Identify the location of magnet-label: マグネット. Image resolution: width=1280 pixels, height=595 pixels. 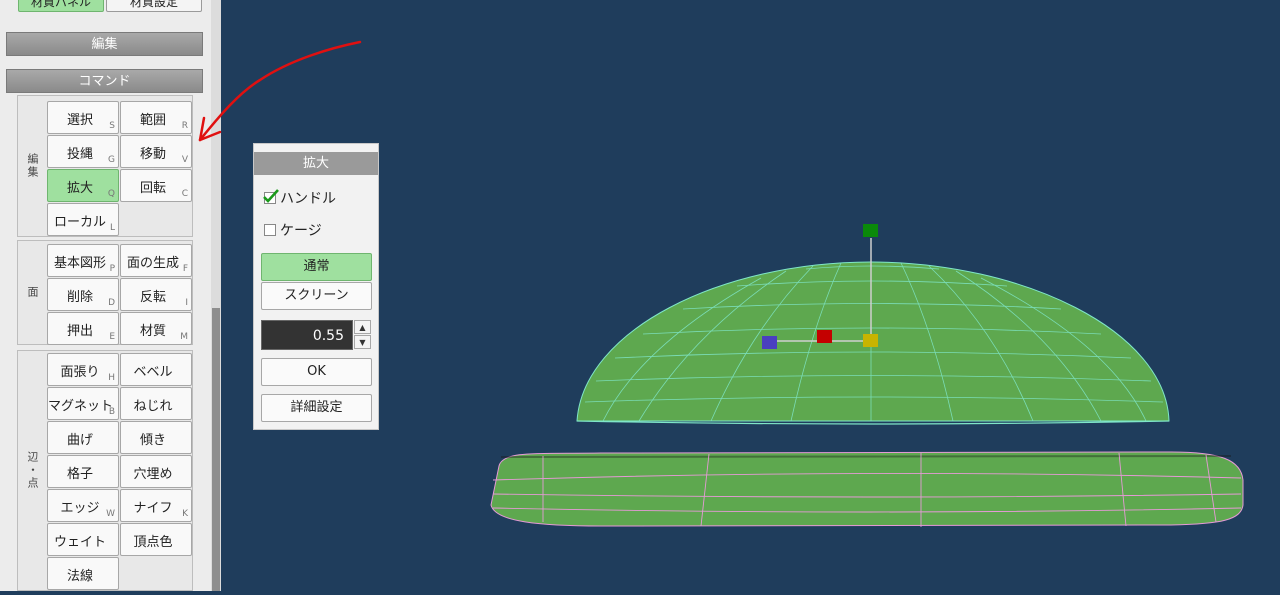
(81, 406).